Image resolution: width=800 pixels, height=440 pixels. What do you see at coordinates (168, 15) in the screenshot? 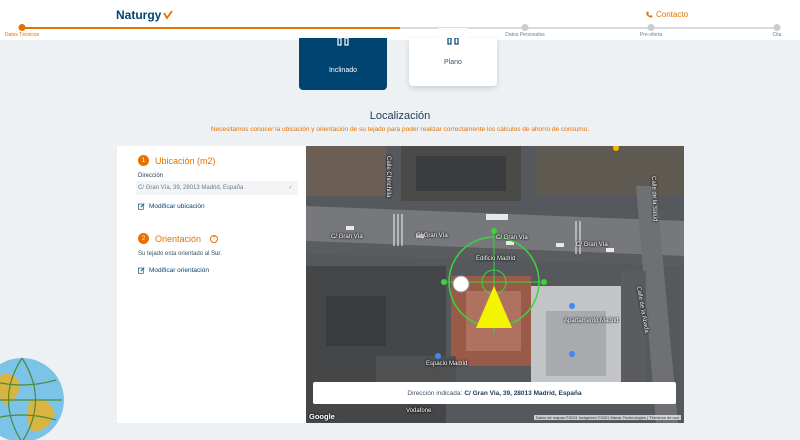
I see `logo-mark-icon` at bounding box center [168, 15].